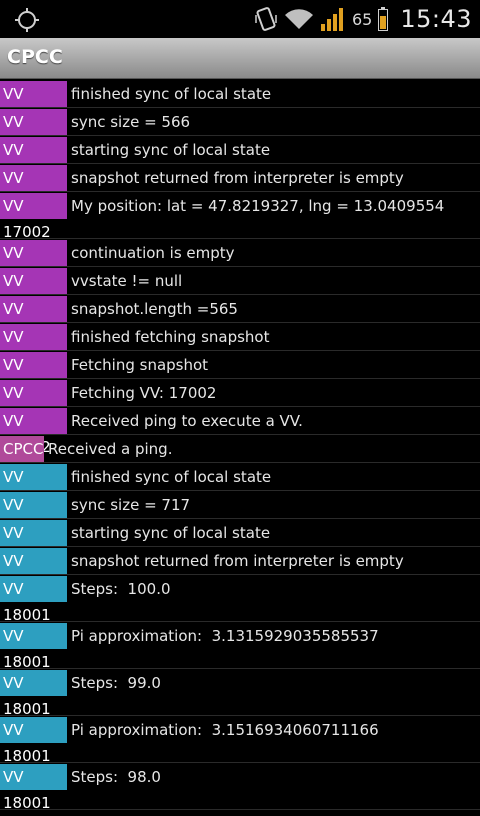 The width and height of the screenshot is (480, 816). I want to click on log-row: VV 17002sync size = 566, so click(240, 132).